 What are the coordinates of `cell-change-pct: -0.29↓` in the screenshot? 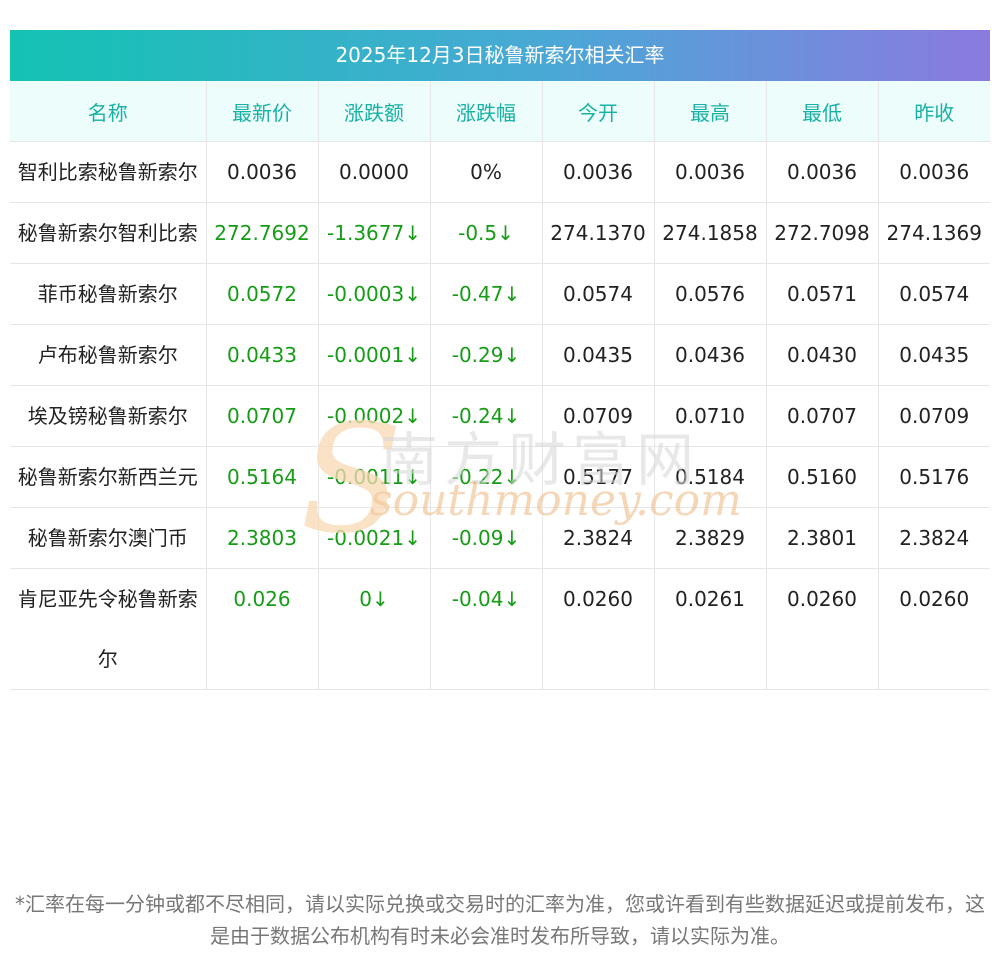 It's located at (486, 355).